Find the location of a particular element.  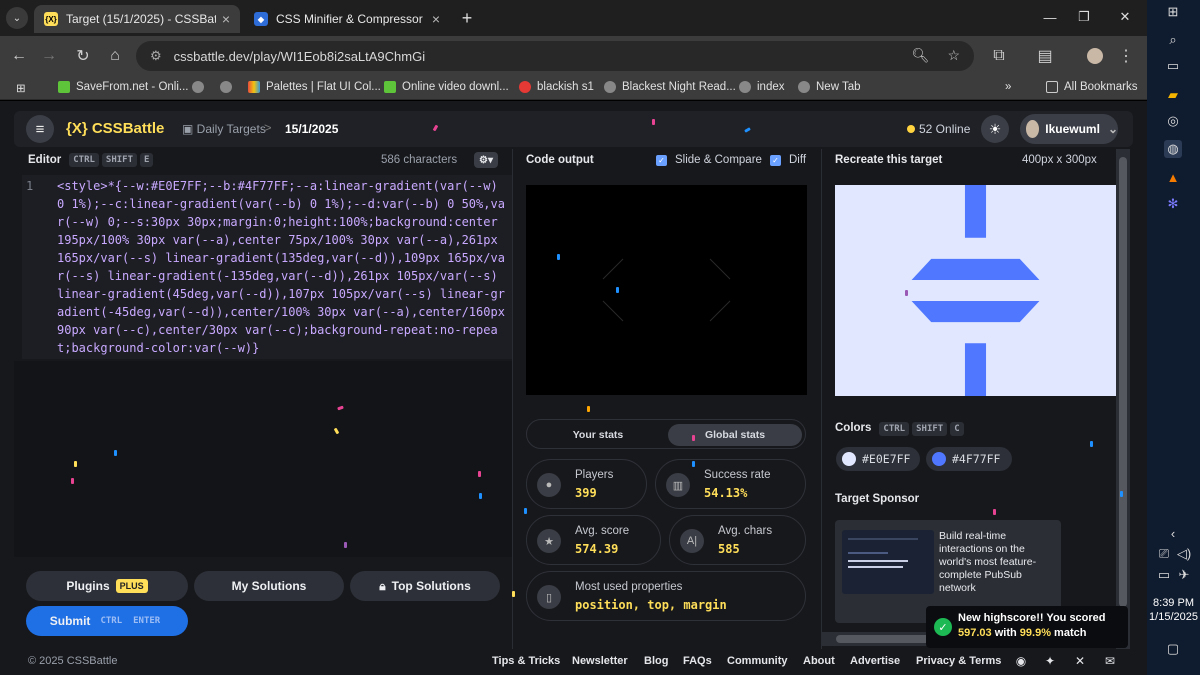

more-bookmarks-chevron-icon: » is located at coordinates (1008, 87).